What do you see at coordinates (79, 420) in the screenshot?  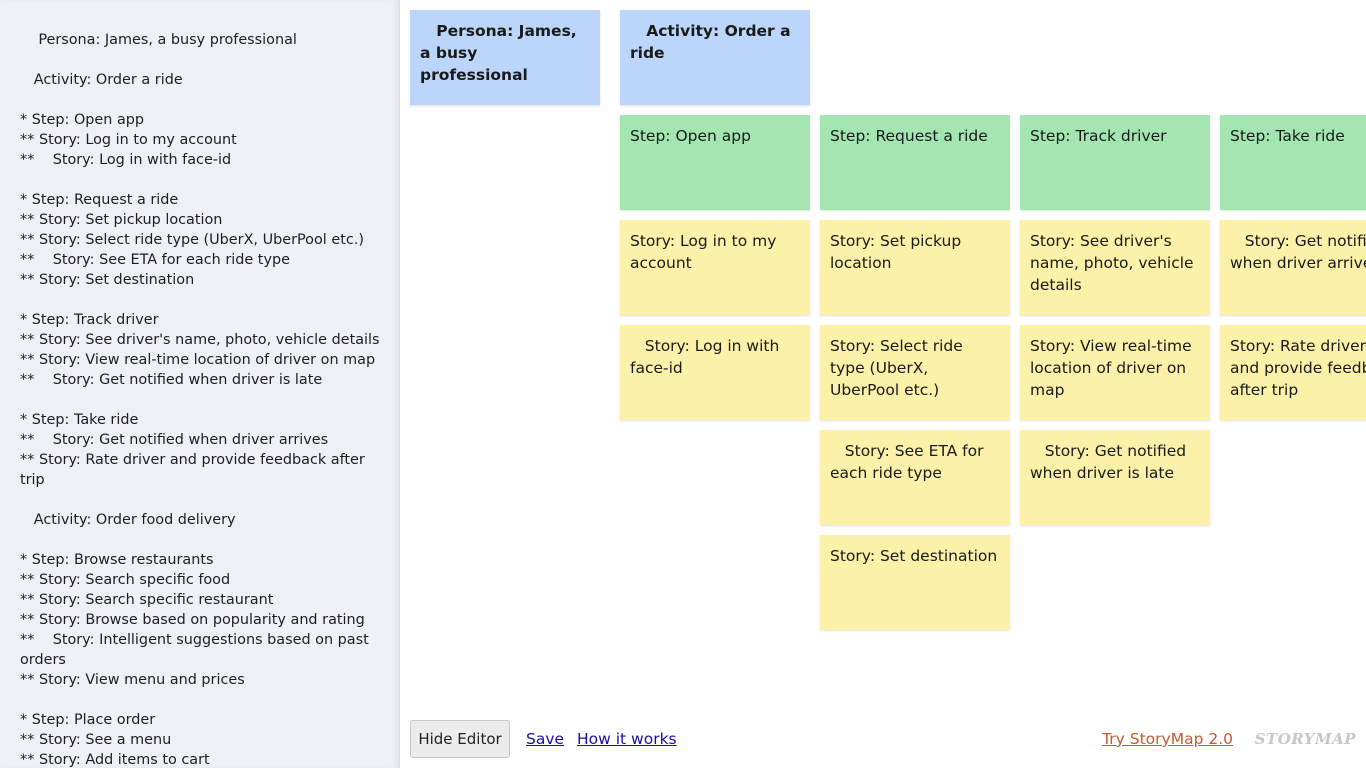 I see `editor-line: * Step: Take ride` at bounding box center [79, 420].